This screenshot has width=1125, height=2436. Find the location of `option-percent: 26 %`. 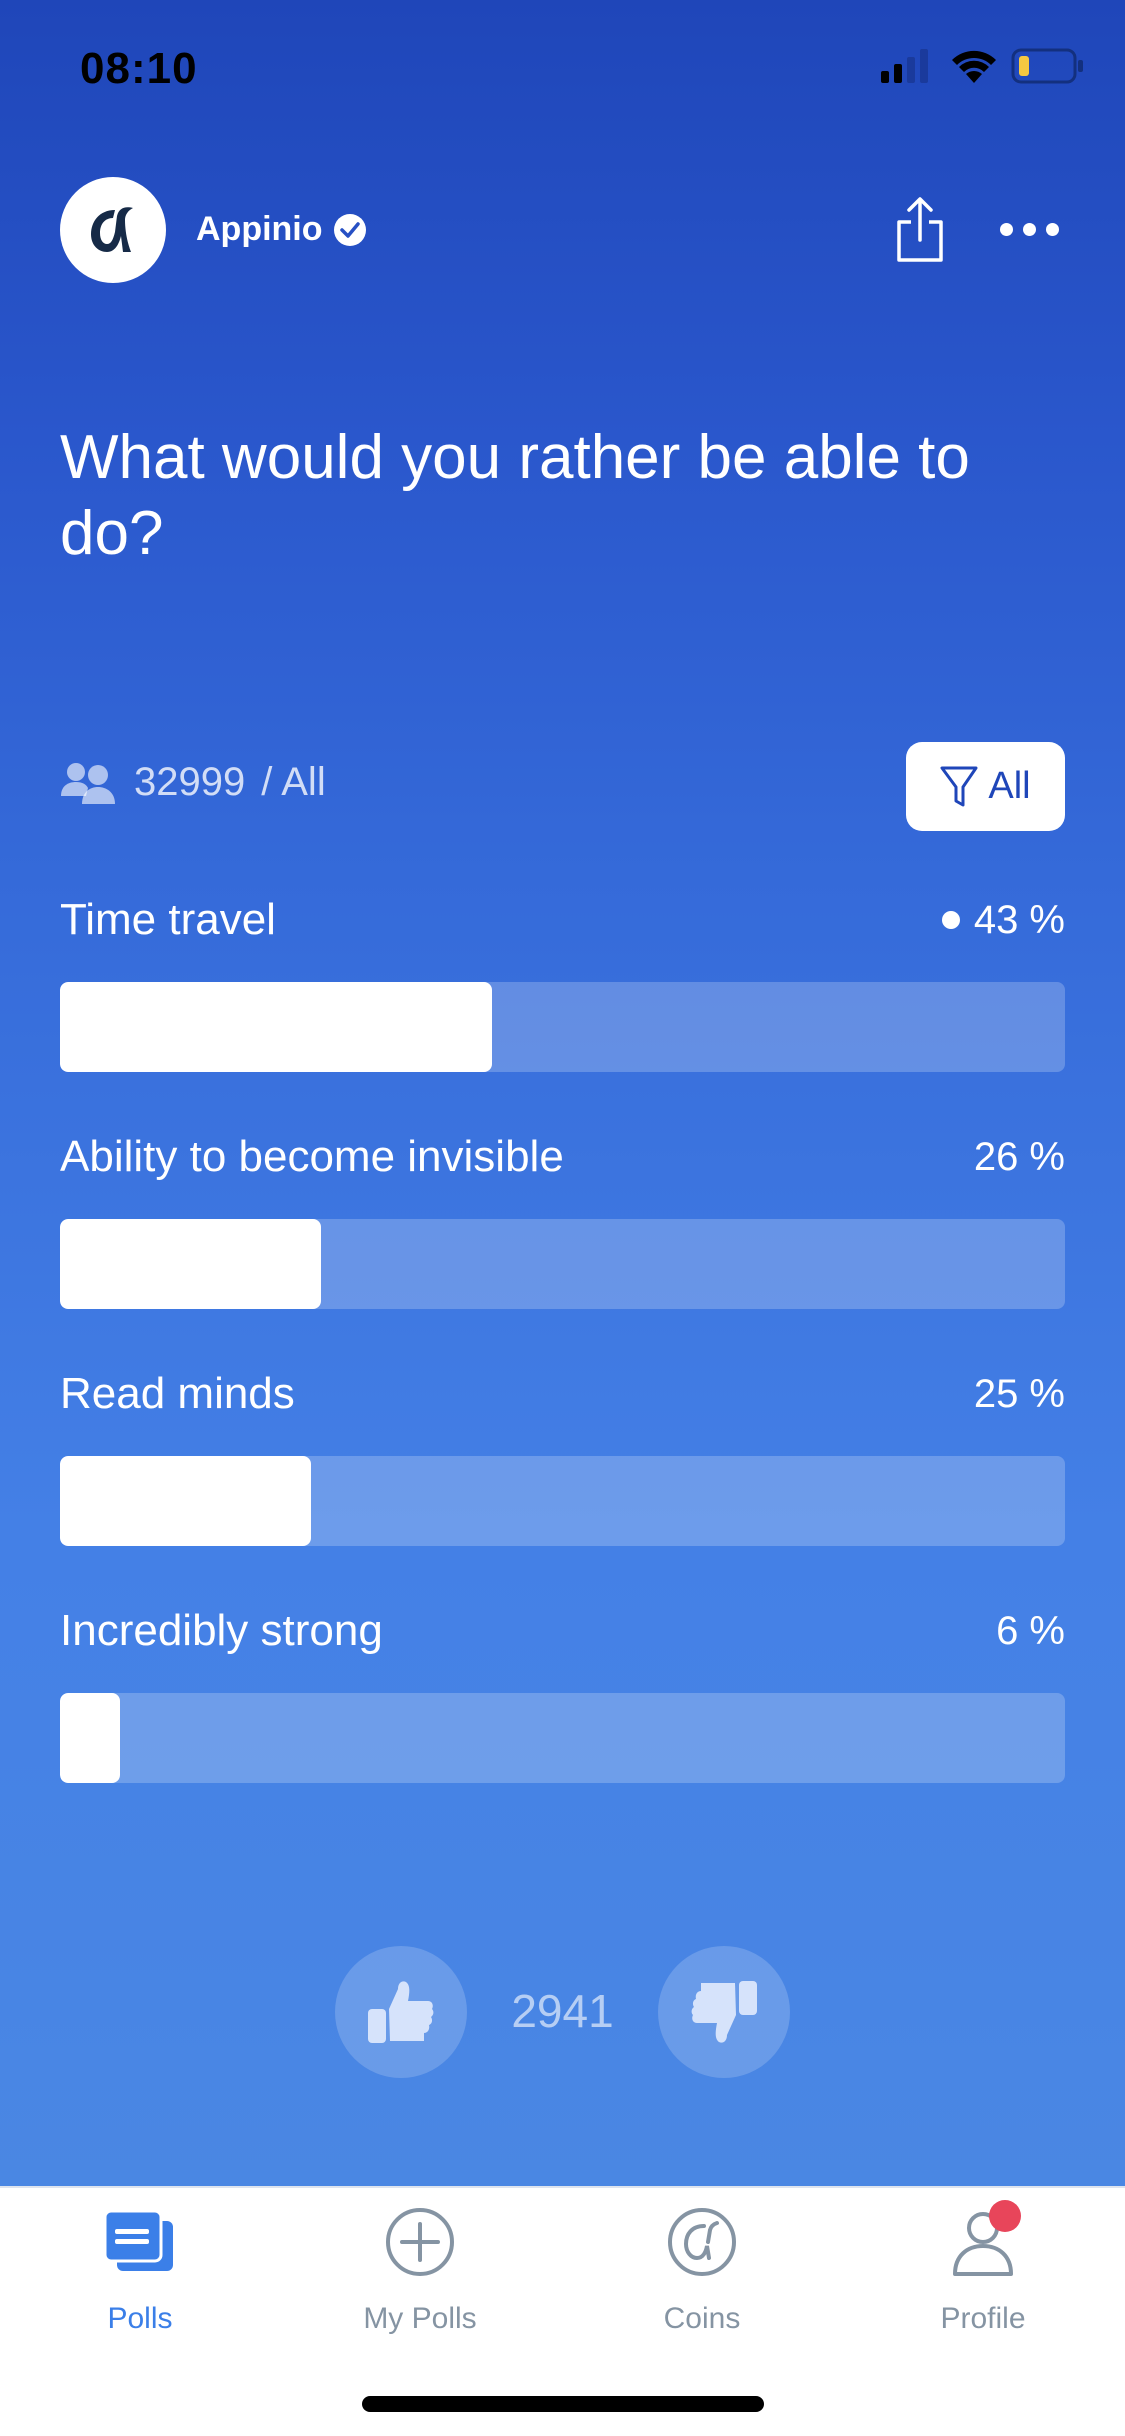

option-percent: 26 % is located at coordinates (1019, 1157).